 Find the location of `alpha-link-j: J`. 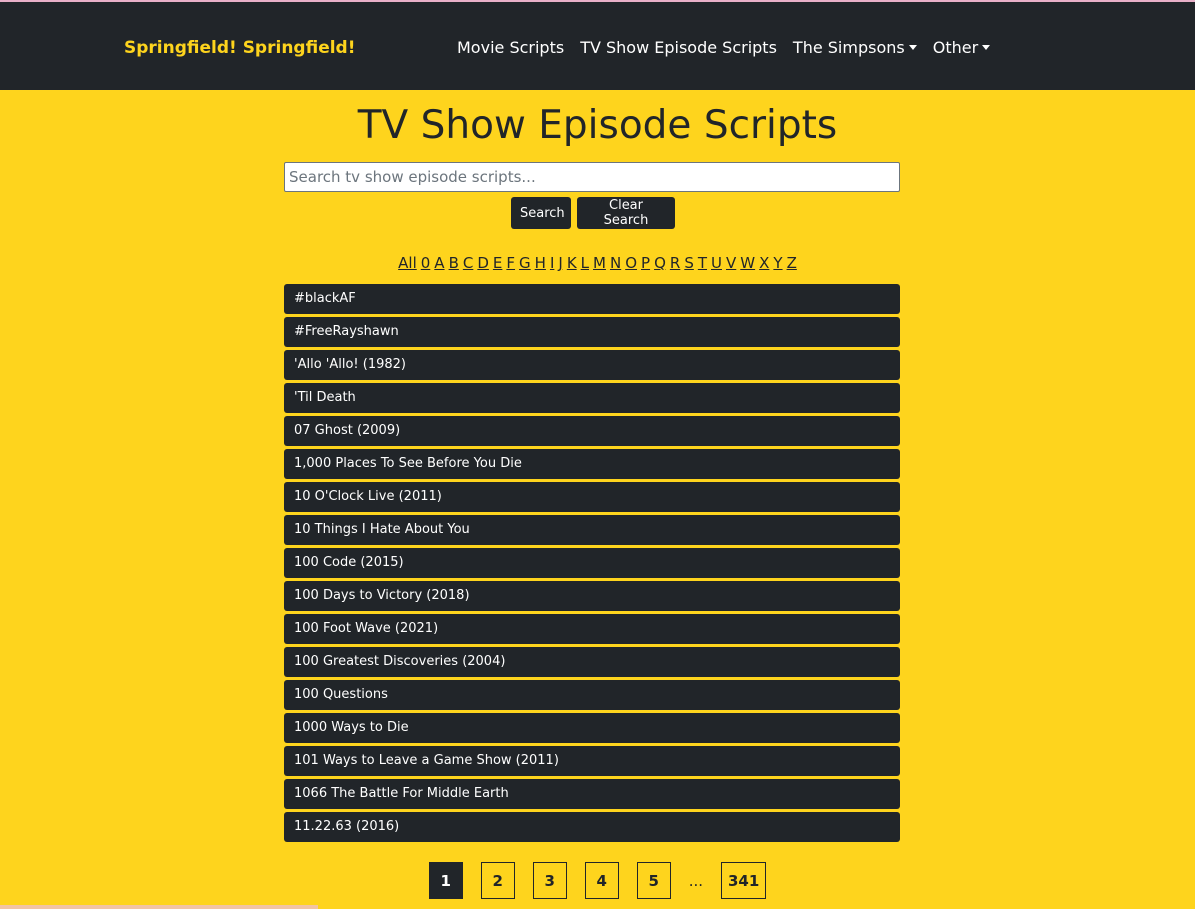

alpha-link-j: J is located at coordinates (560, 263).